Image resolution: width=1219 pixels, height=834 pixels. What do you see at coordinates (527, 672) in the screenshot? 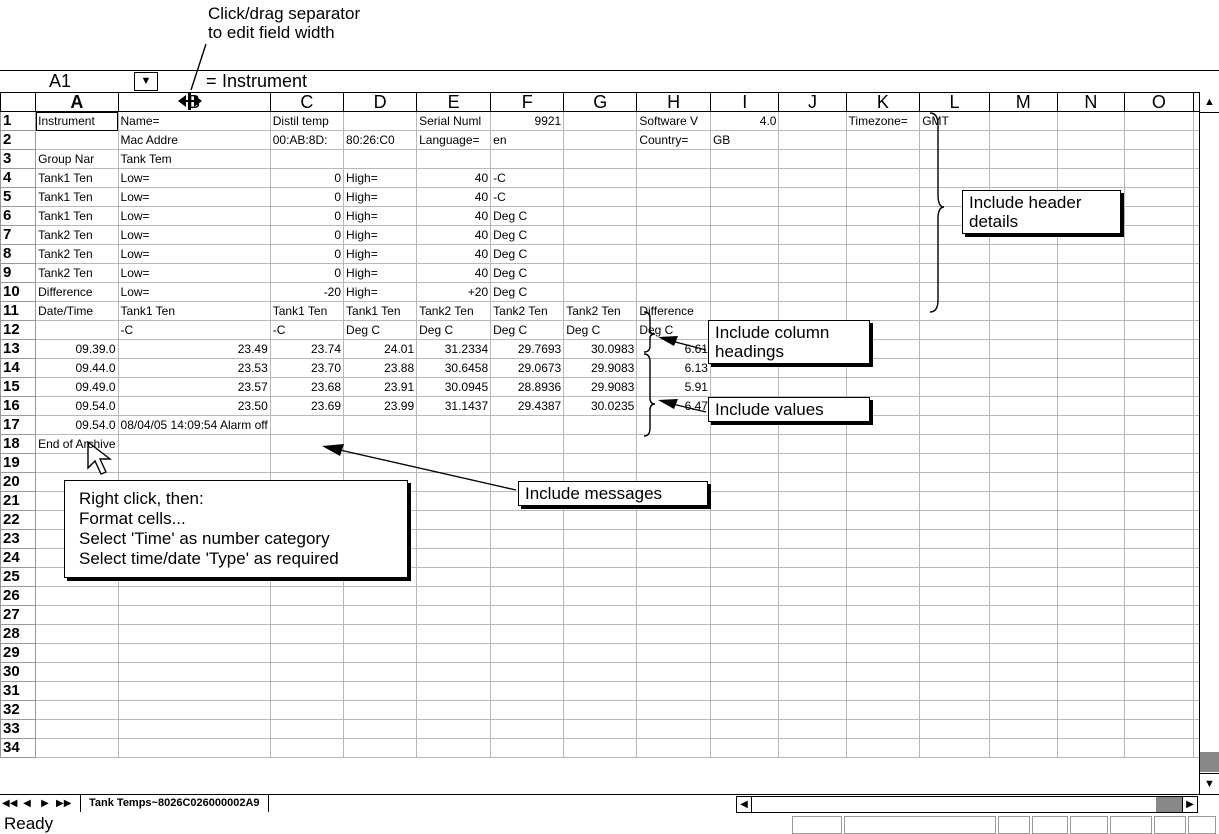
I see `cell-f30` at bounding box center [527, 672].